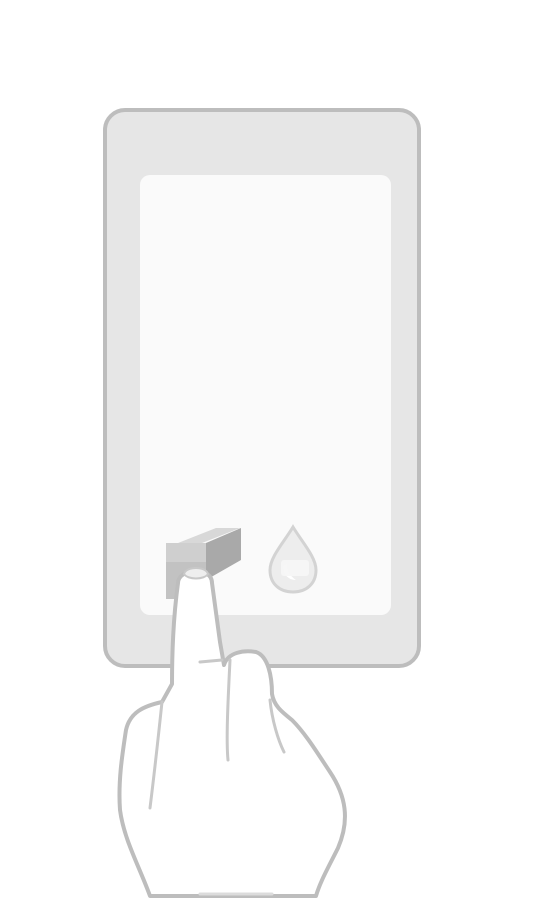 This screenshot has height=898, width=536. What do you see at coordinates (196, 573) in the screenshot?
I see `fingernail` at bounding box center [196, 573].